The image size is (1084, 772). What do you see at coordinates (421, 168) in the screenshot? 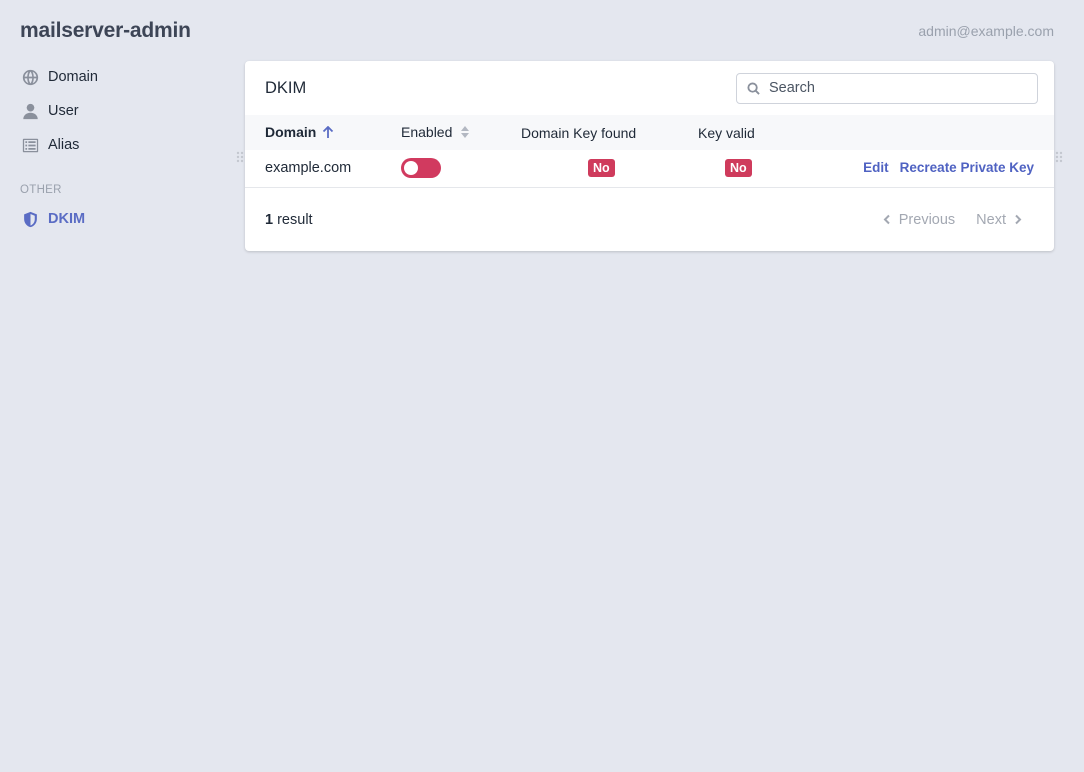
I see `enabled-toggle` at bounding box center [421, 168].